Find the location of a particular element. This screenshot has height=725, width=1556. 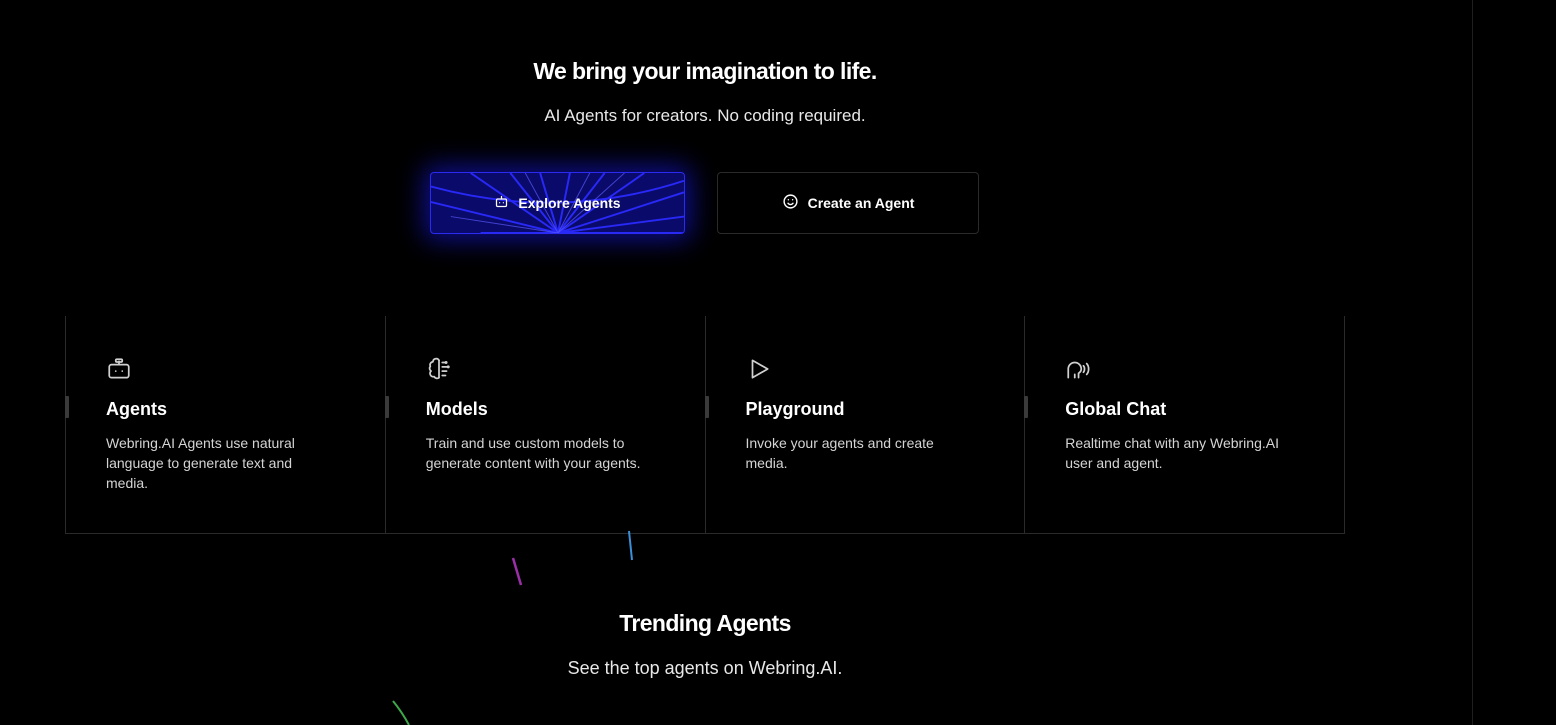

streak-blue is located at coordinates (630, 545).